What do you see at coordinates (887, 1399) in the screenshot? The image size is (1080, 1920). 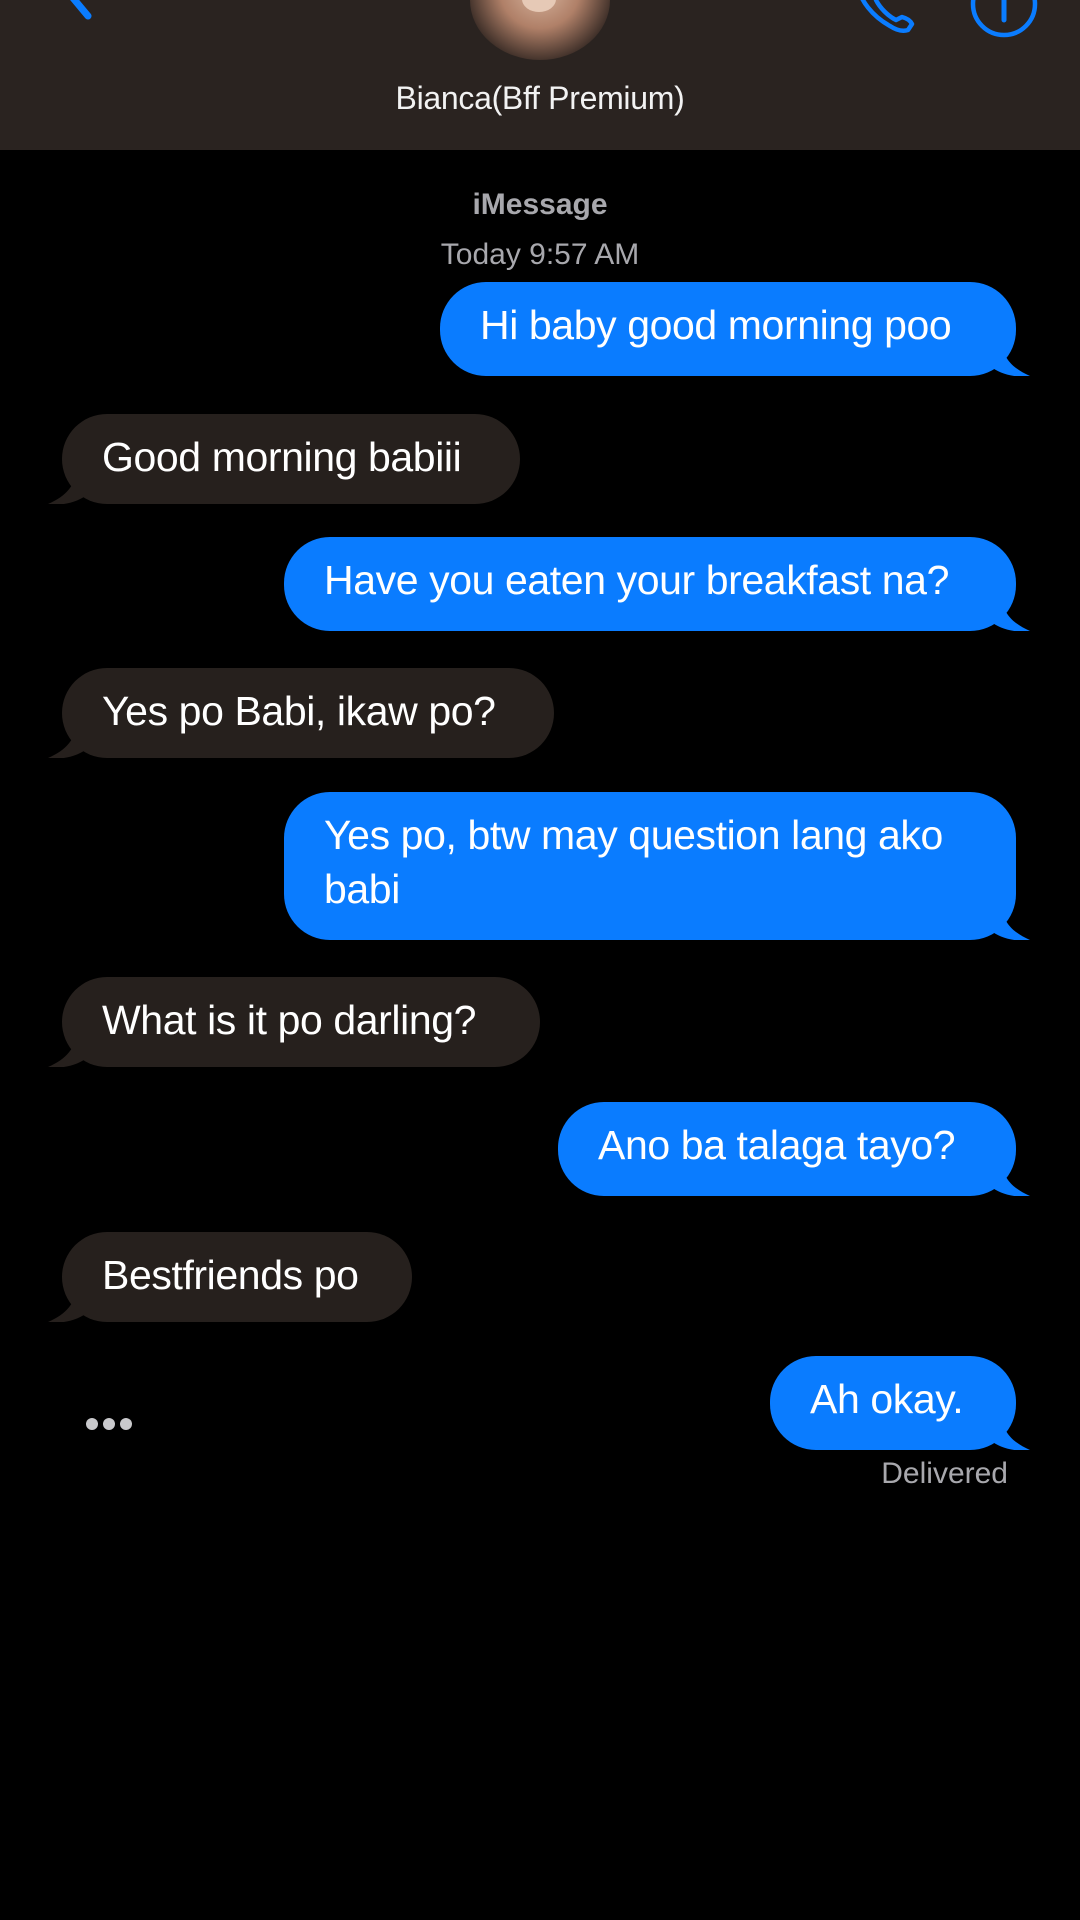 I see `message-text: Ah okay.` at bounding box center [887, 1399].